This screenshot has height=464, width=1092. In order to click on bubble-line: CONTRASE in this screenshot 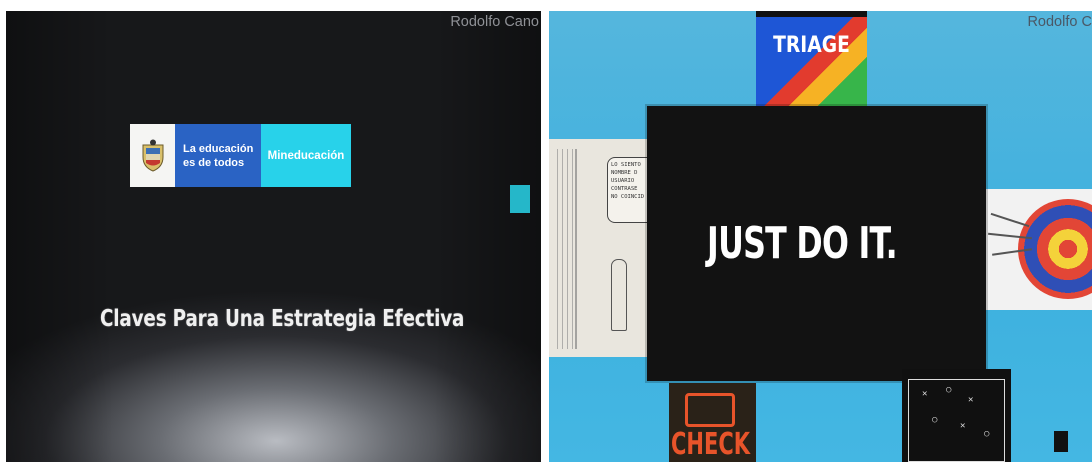, I will do `click(624, 189)`.